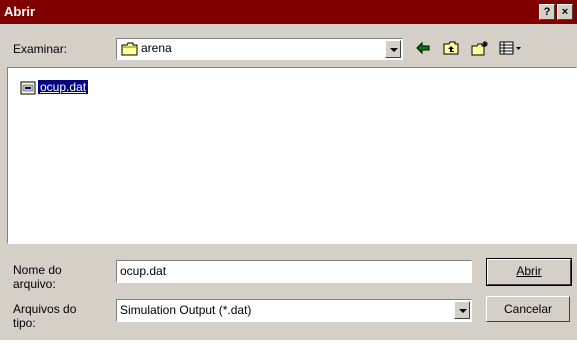 This screenshot has width=577, height=345. I want to click on file-item-name: ocup.dat, so click(63, 87).